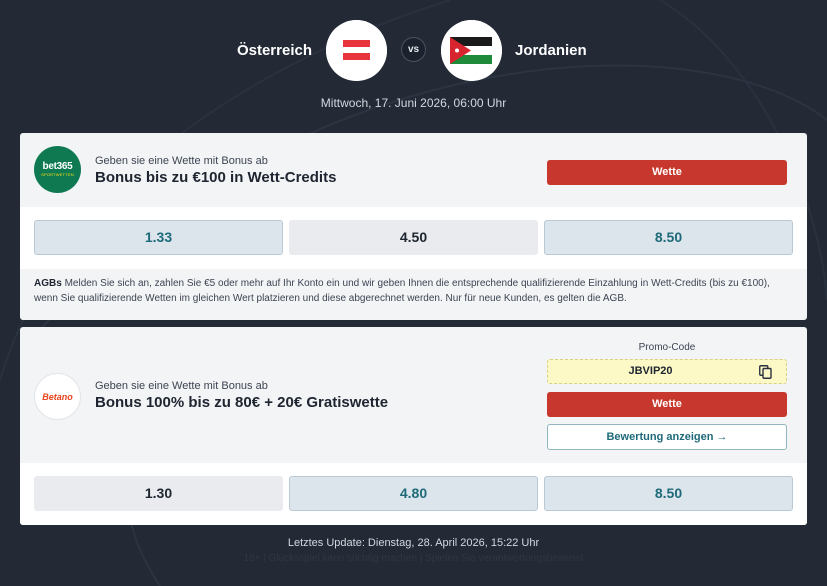 Image resolution: width=827 pixels, height=586 pixels. What do you see at coordinates (48, 283) in the screenshot?
I see `terms-label: AGBs` at bounding box center [48, 283].